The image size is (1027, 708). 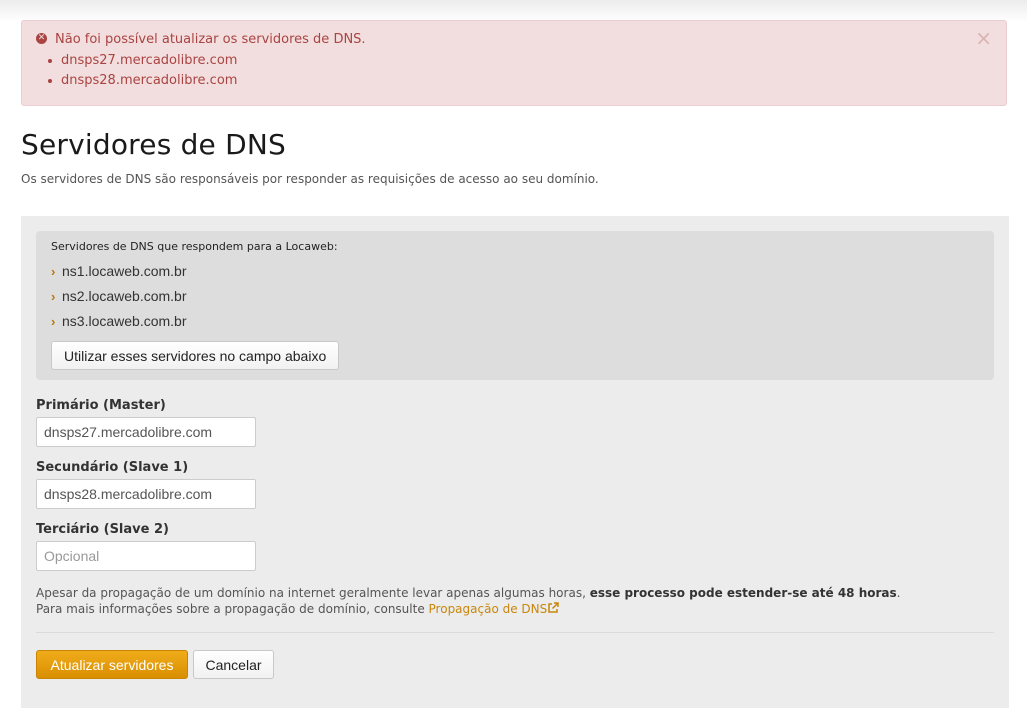 I want to click on divider, so click(x=515, y=632).